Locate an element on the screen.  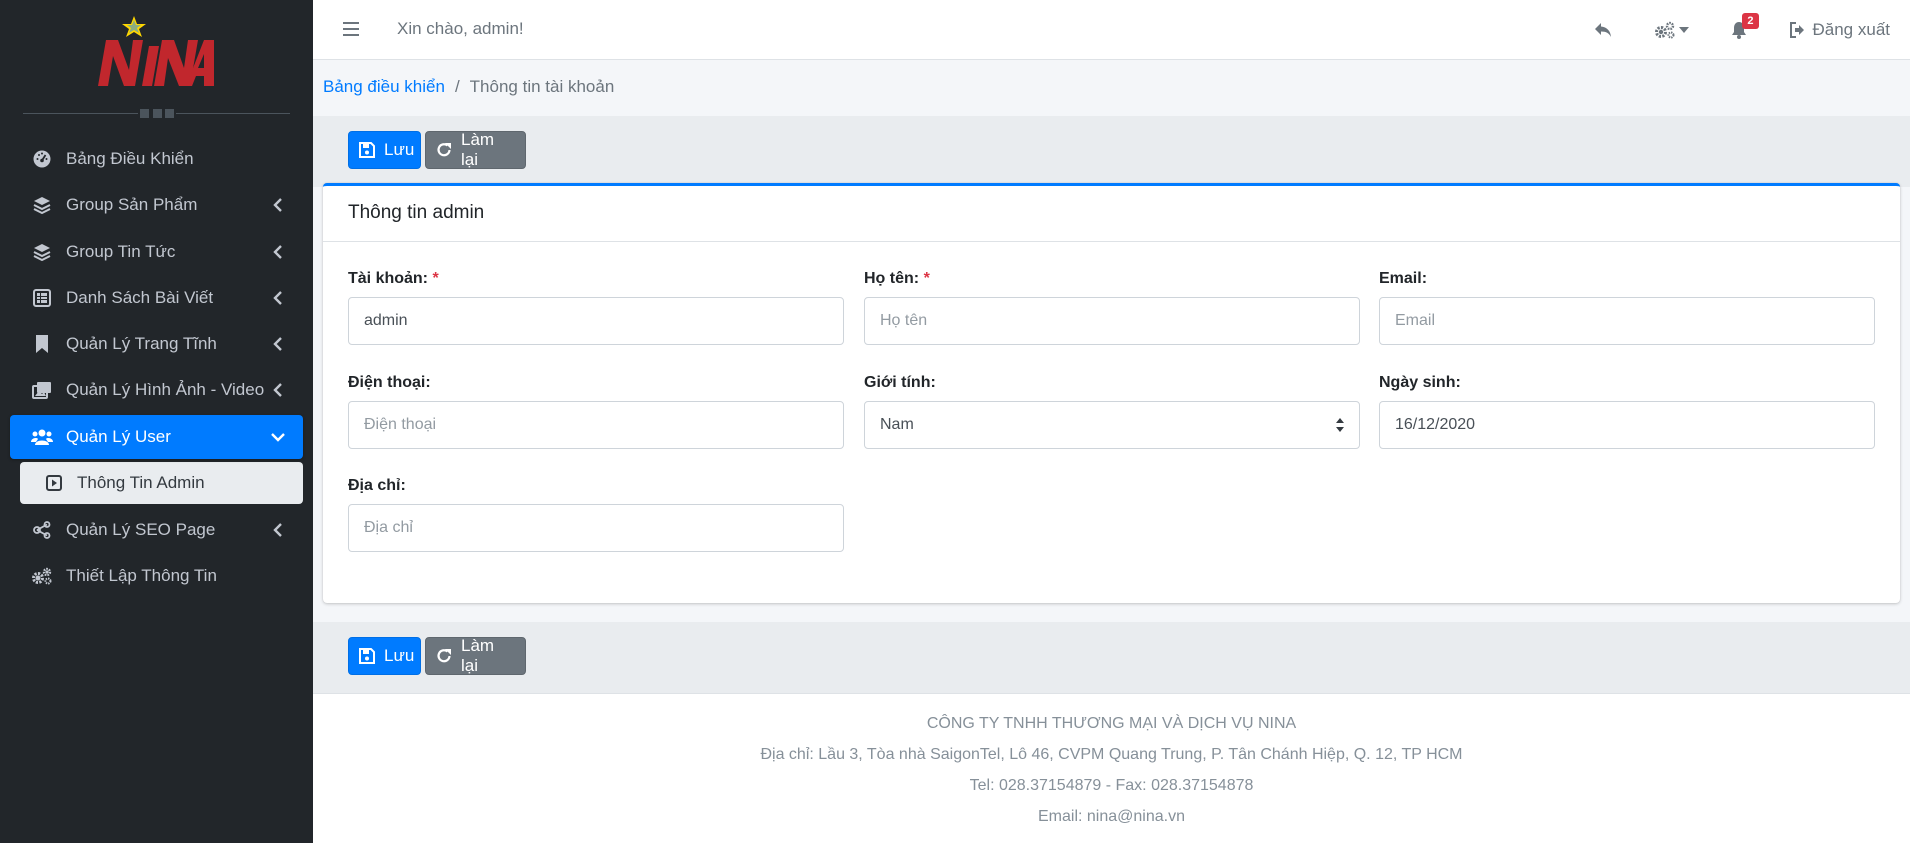
username-input: admin is located at coordinates (596, 321).